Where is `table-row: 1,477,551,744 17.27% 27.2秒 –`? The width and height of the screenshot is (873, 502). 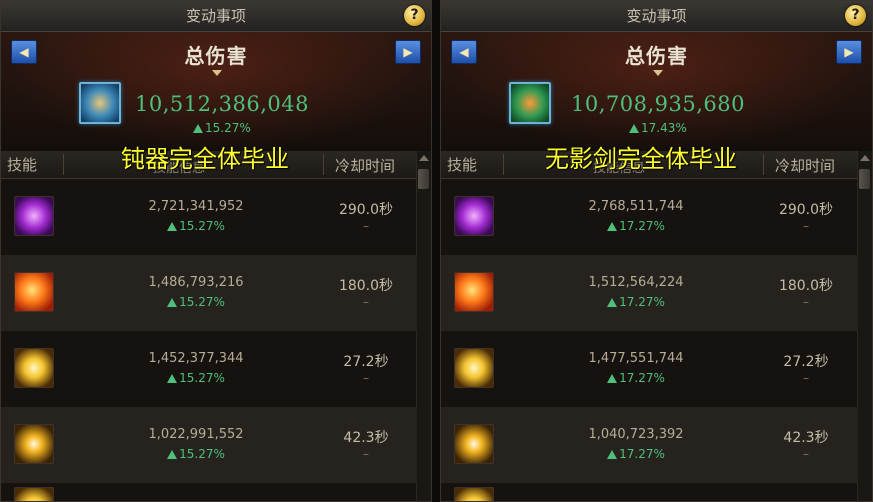
table-row: 1,477,551,744 17.27% 27.2秒 – is located at coordinates (649, 369).